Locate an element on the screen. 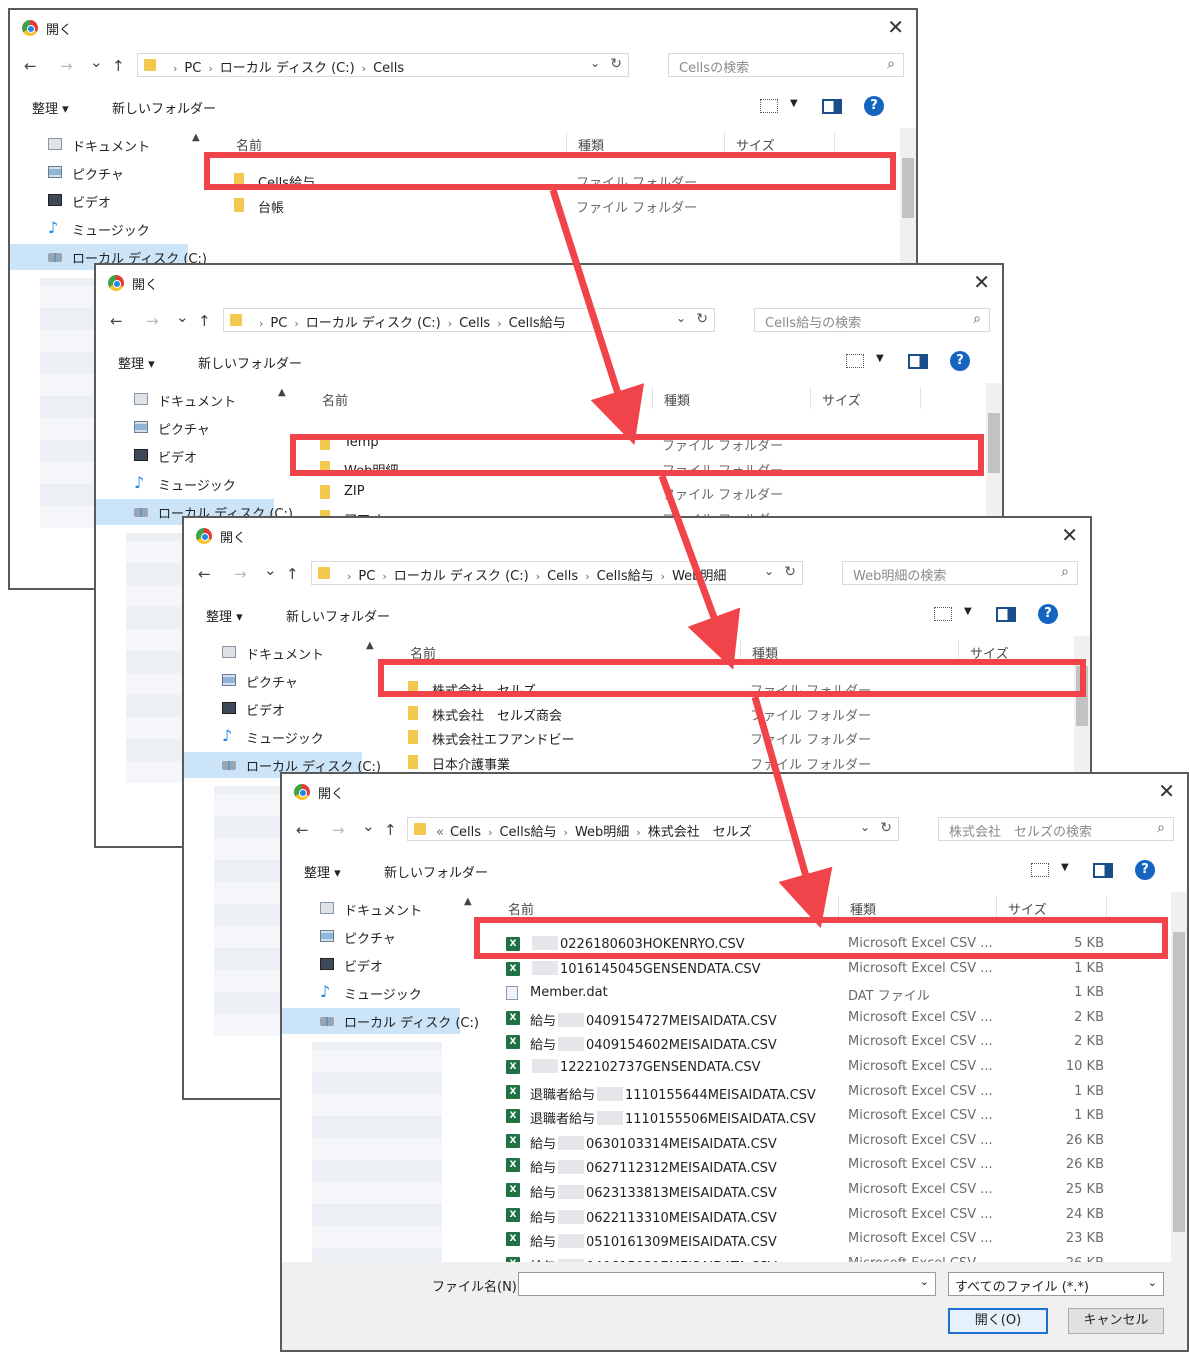 The width and height of the screenshot is (1189, 1352). search-box: Cellsの検索 ⌕ is located at coordinates (786, 65).